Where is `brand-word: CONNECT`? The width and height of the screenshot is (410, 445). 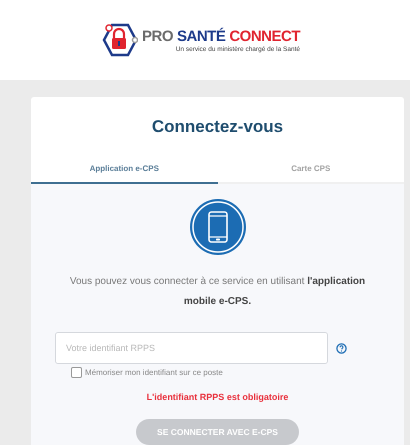 brand-word: CONNECT is located at coordinates (264, 36).